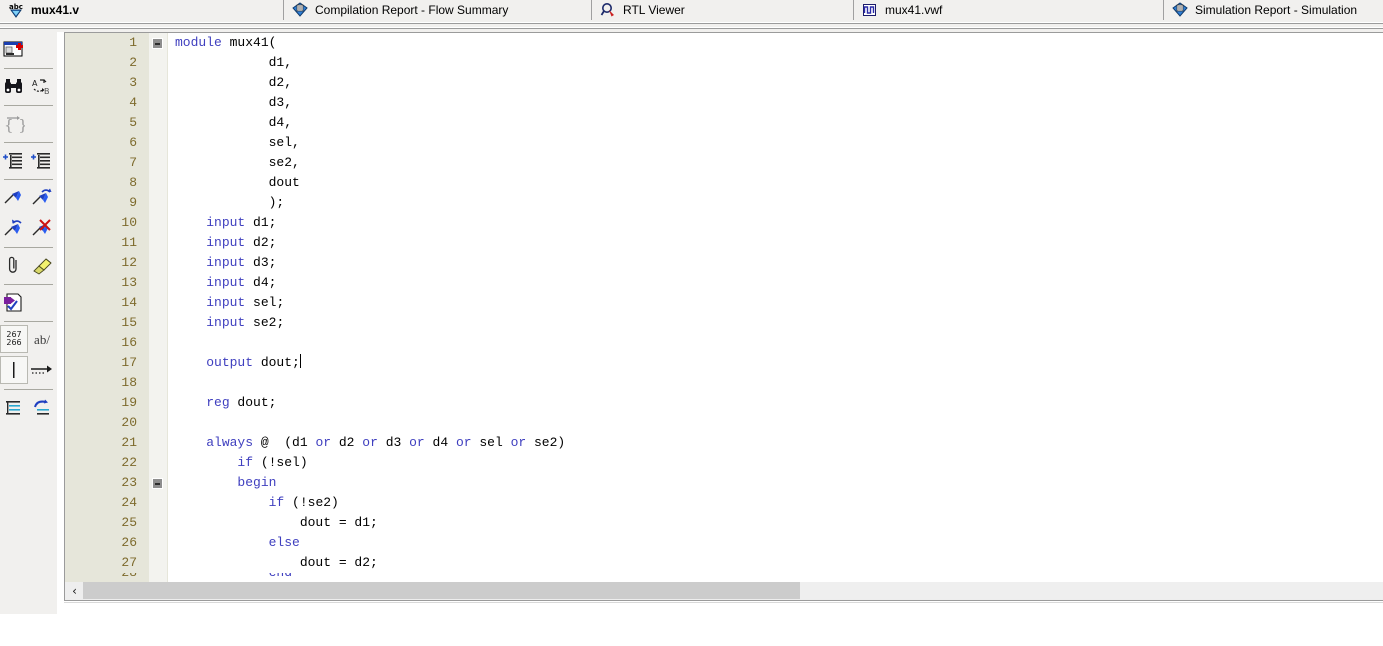 The width and height of the screenshot is (1383, 646). Describe the element at coordinates (412, 10) in the screenshot. I see `tab-label: Compilation Report - Flow Summary` at that location.